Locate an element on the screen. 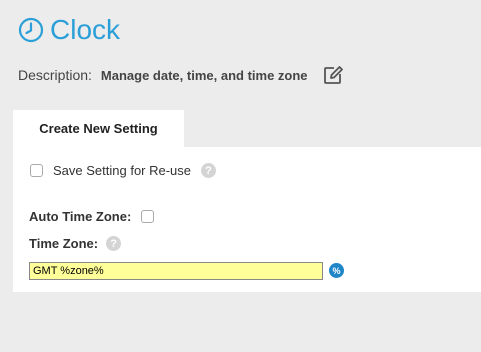  auto-time-zone-label: Auto Time Zone: is located at coordinates (80, 216).